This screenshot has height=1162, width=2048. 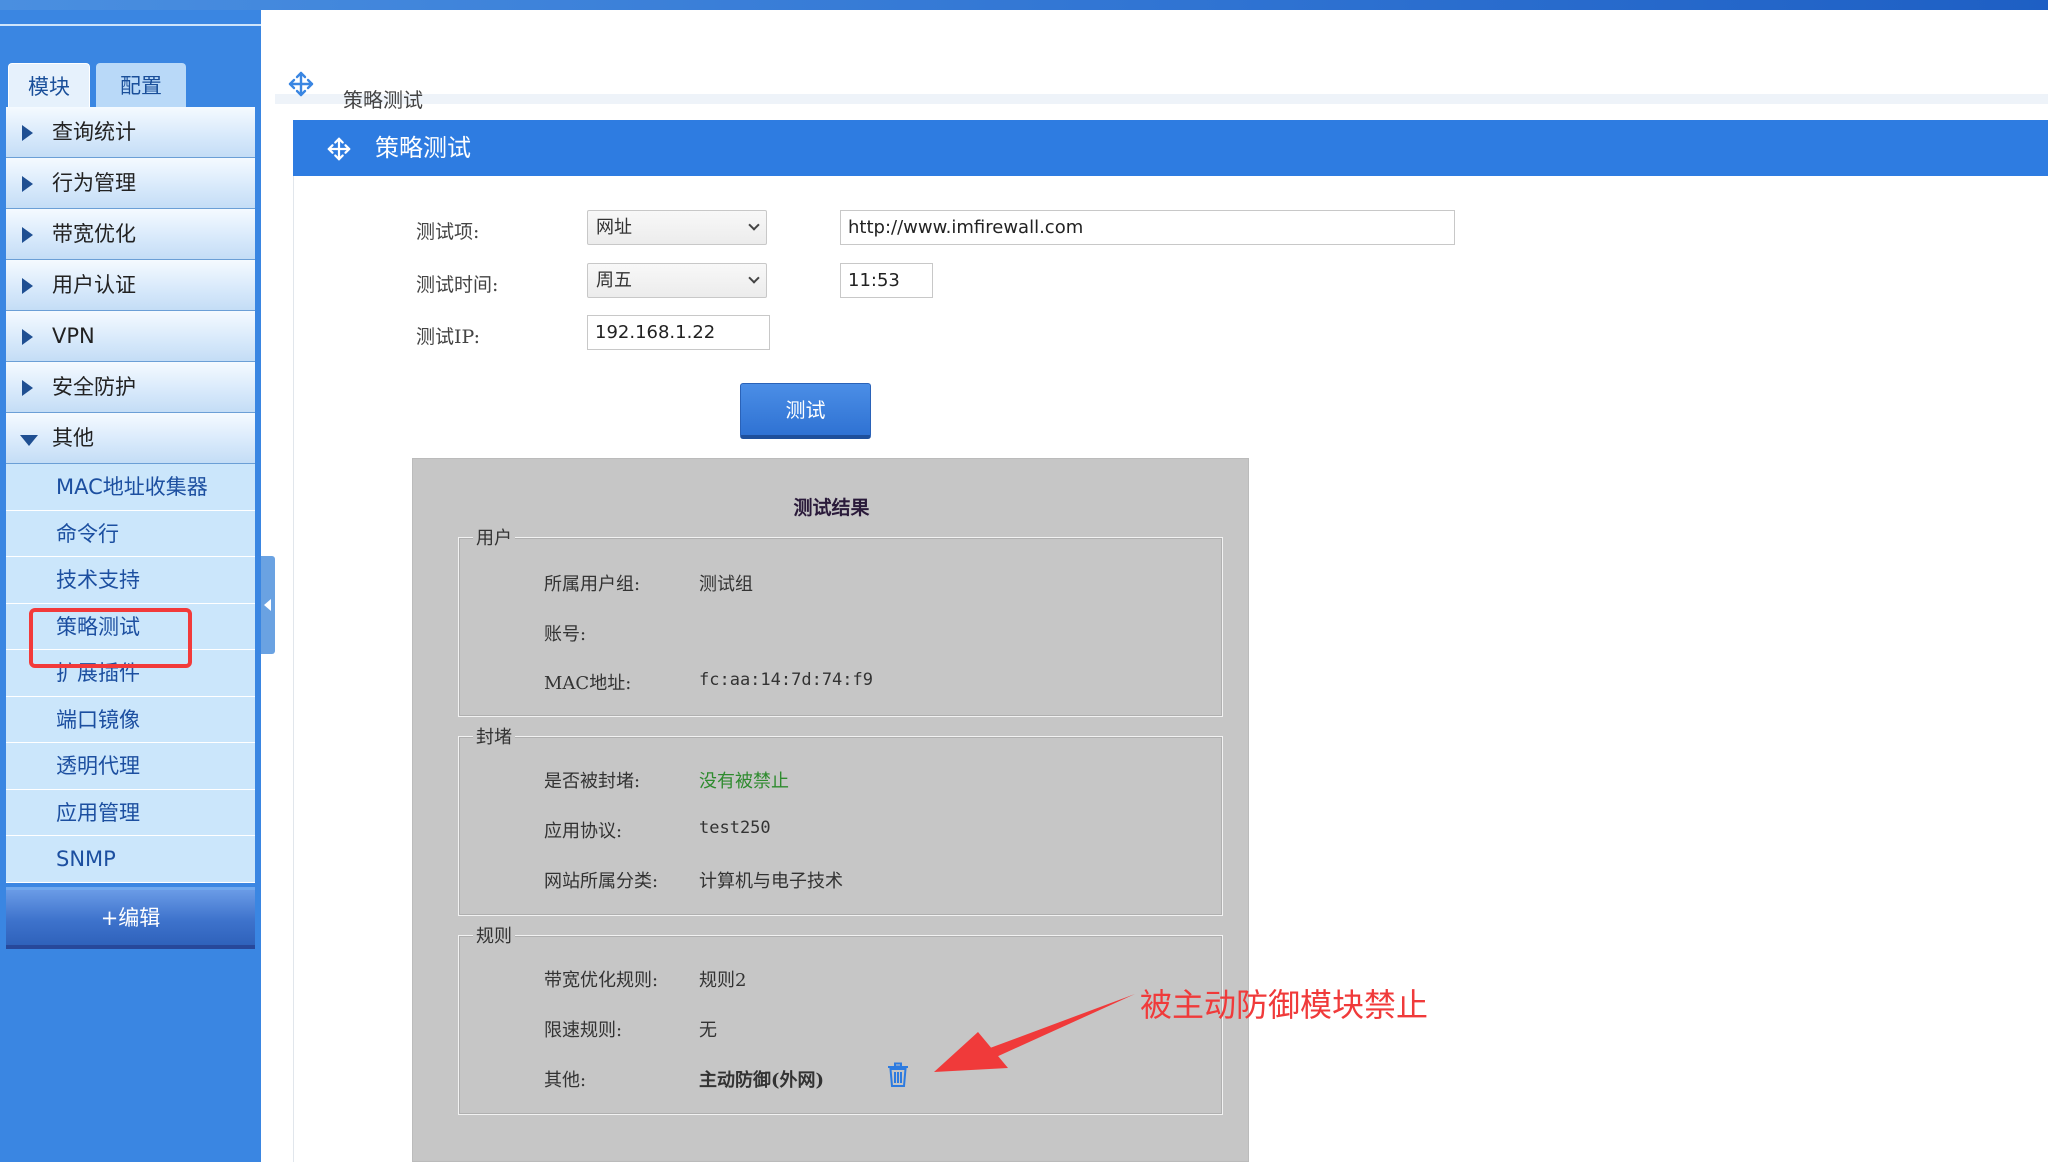 I want to click on bandwidth-rule-value: 规则2, so click(x=723, y=980).